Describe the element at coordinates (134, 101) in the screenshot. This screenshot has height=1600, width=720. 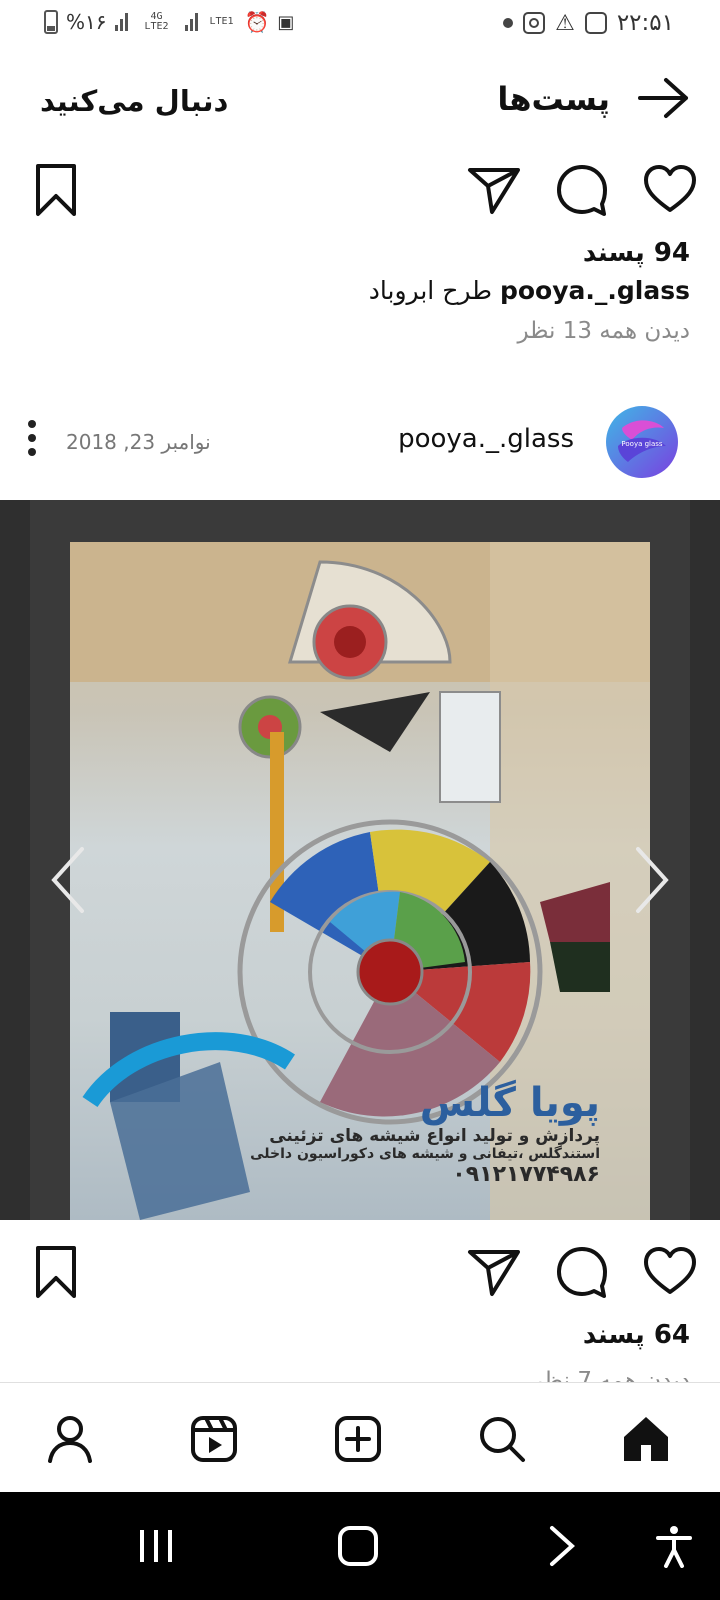
I see `following-label: دنبال می‌کنید` at that location.